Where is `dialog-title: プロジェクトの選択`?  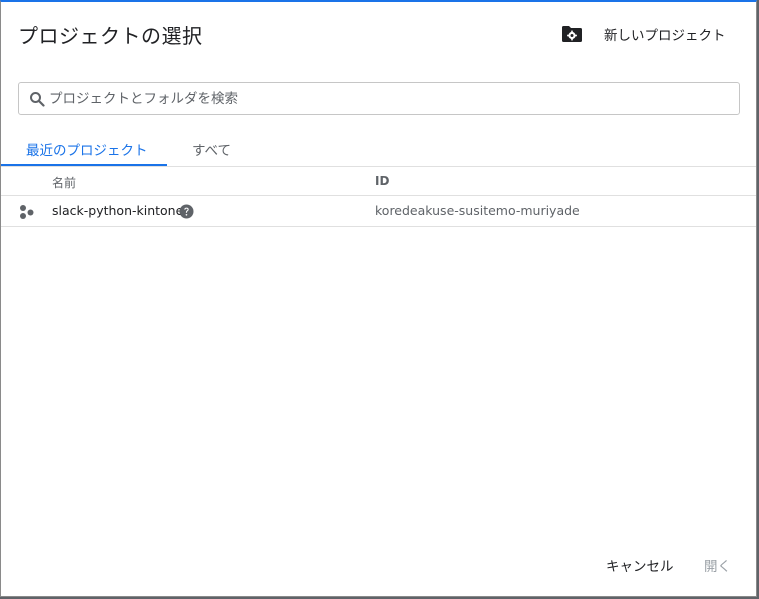 dialog-title: プロジェクトの選択 is located at coordinates (110, 36).